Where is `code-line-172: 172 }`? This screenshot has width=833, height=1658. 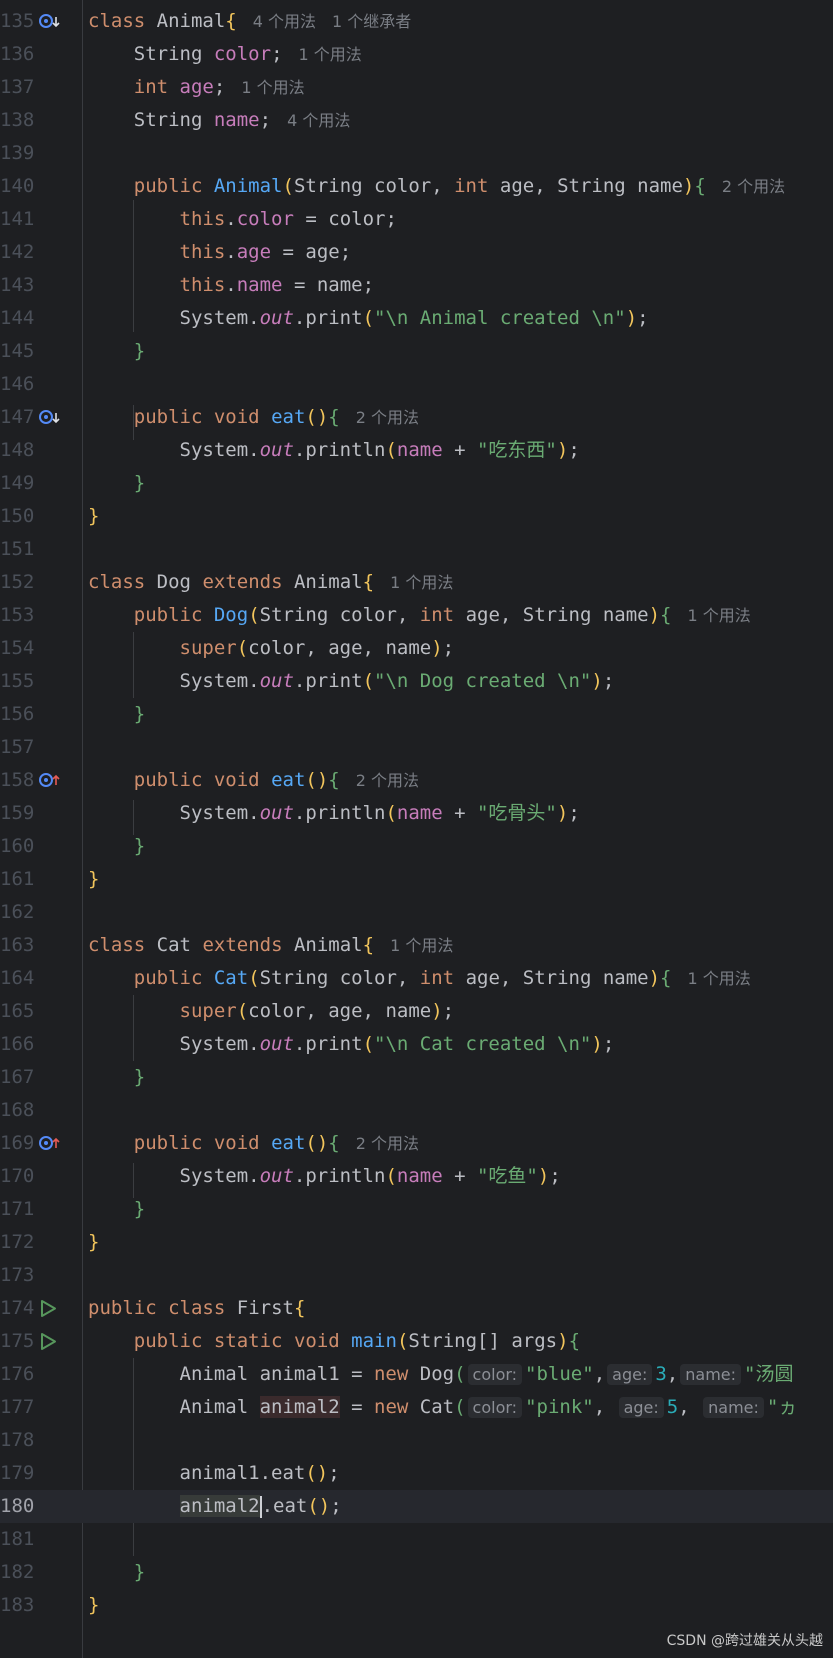 code-line-172: 172 } is located at coordinates (416, 1242).